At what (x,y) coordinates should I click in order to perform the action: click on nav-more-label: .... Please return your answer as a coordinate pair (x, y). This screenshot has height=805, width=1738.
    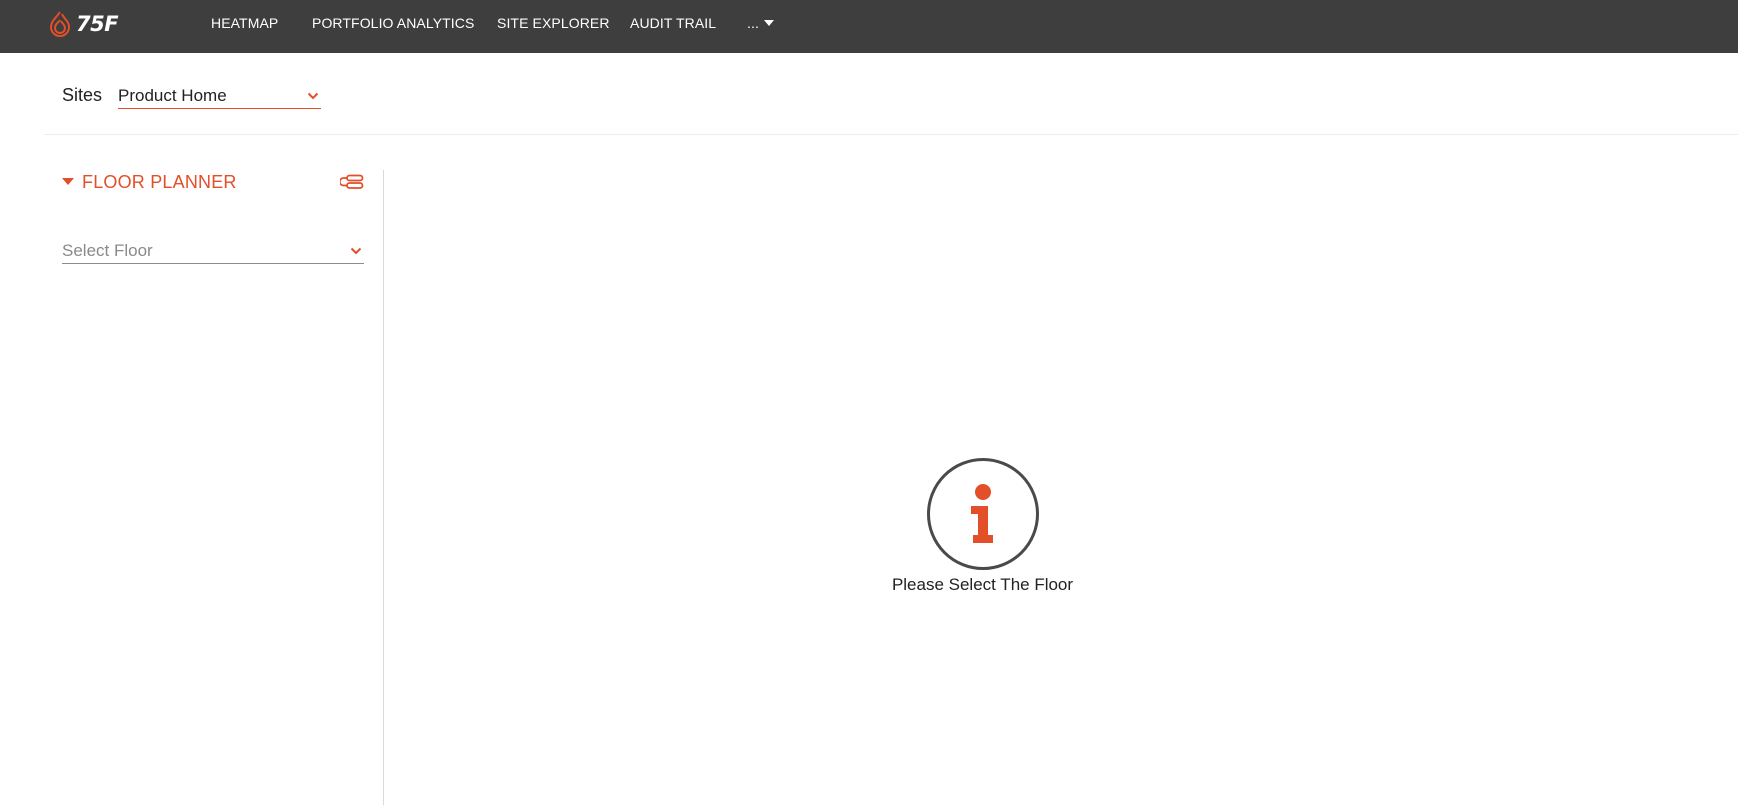
    Looking at the image, I should click on (753, 23).